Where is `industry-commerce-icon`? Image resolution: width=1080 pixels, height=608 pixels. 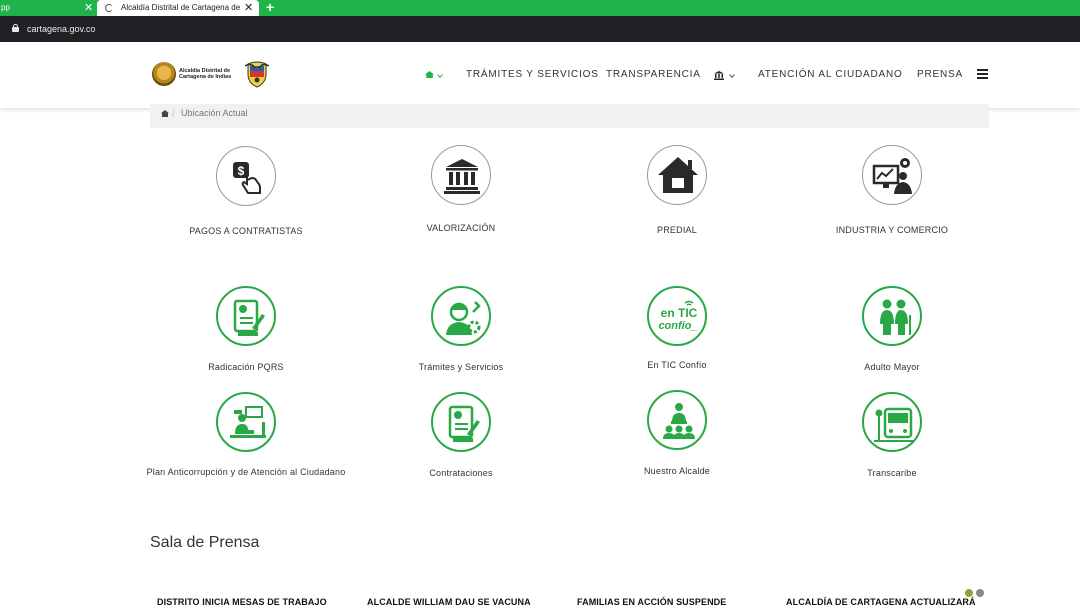 industry-commerce-icon is located at coordinates (892, 175).